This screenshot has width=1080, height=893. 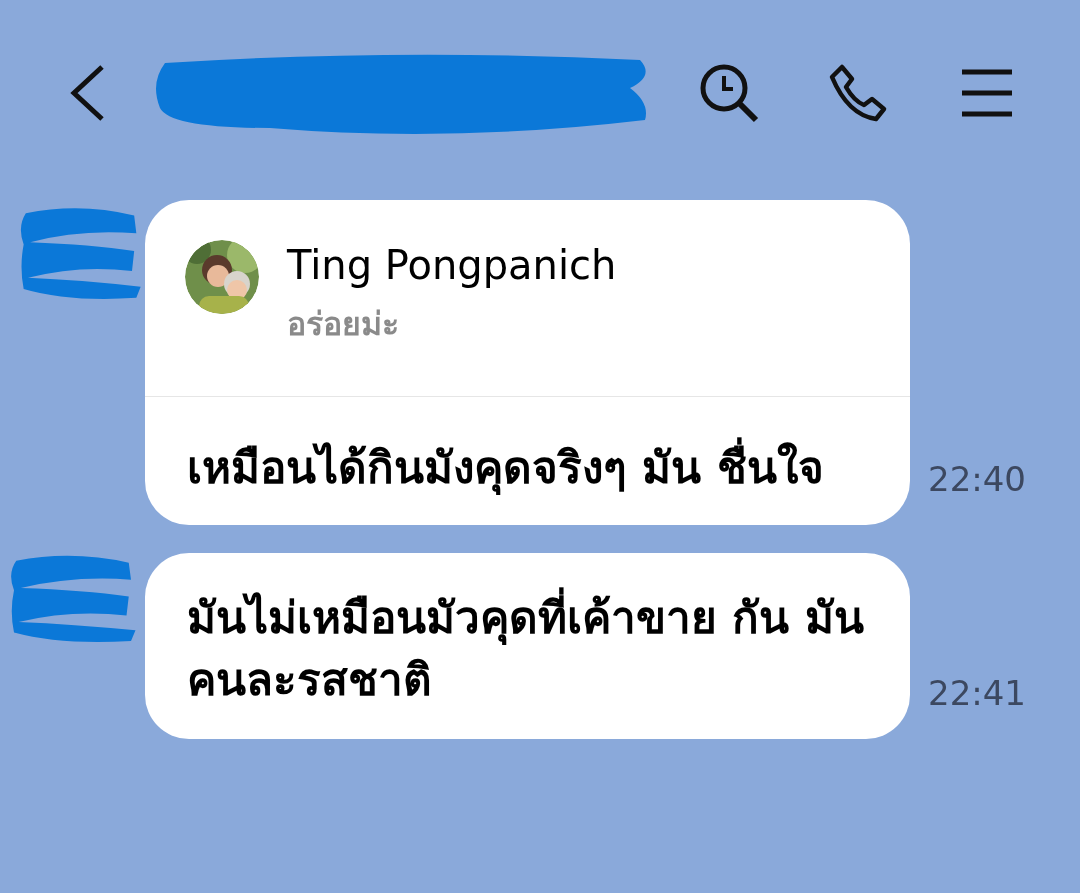 What do you see at coordinates (977, 693) in the screenshot?
I see `message-time: 22:41` at bounding box center [977, 693].